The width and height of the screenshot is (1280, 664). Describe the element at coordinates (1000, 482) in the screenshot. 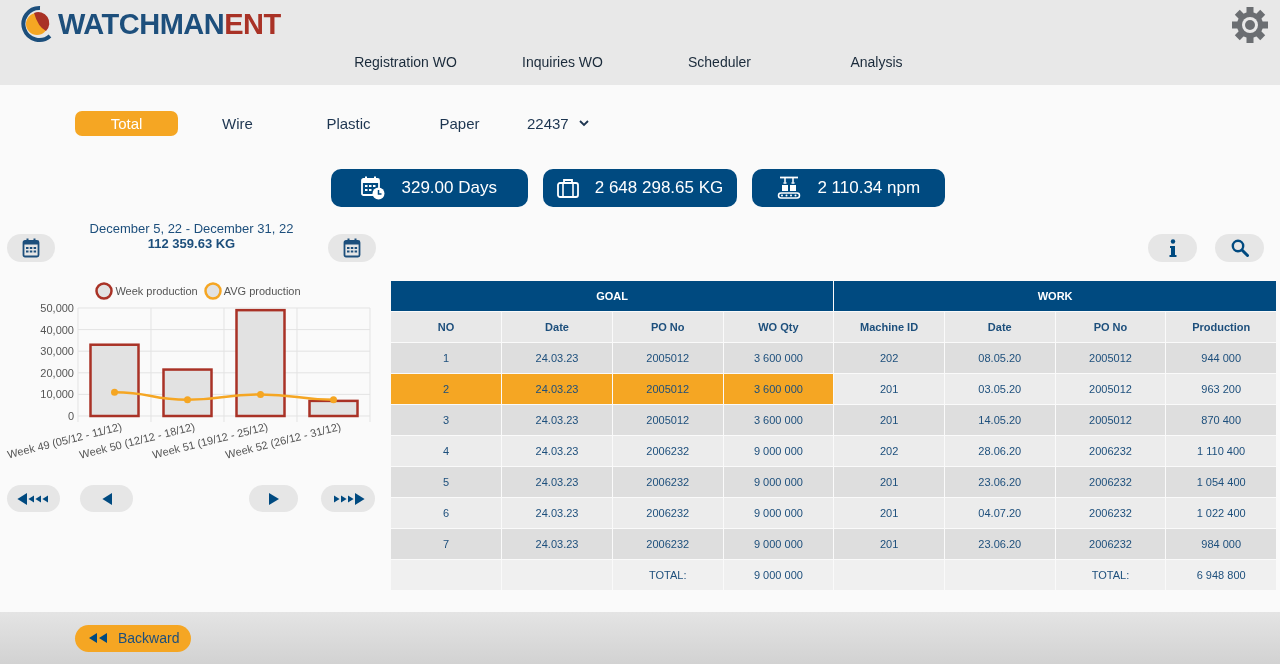

I see `table-cell: 23.06.20` at that location.